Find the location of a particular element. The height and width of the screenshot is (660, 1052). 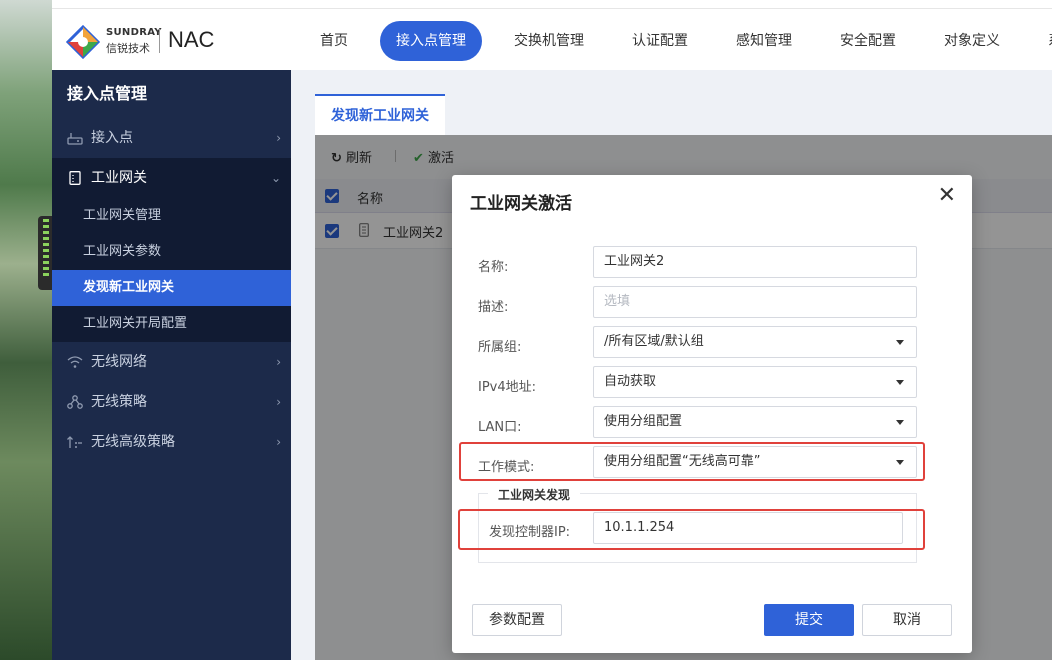

sidebar-item-wireless-policy: 无线策略 › is located at coordinates (171, 402).